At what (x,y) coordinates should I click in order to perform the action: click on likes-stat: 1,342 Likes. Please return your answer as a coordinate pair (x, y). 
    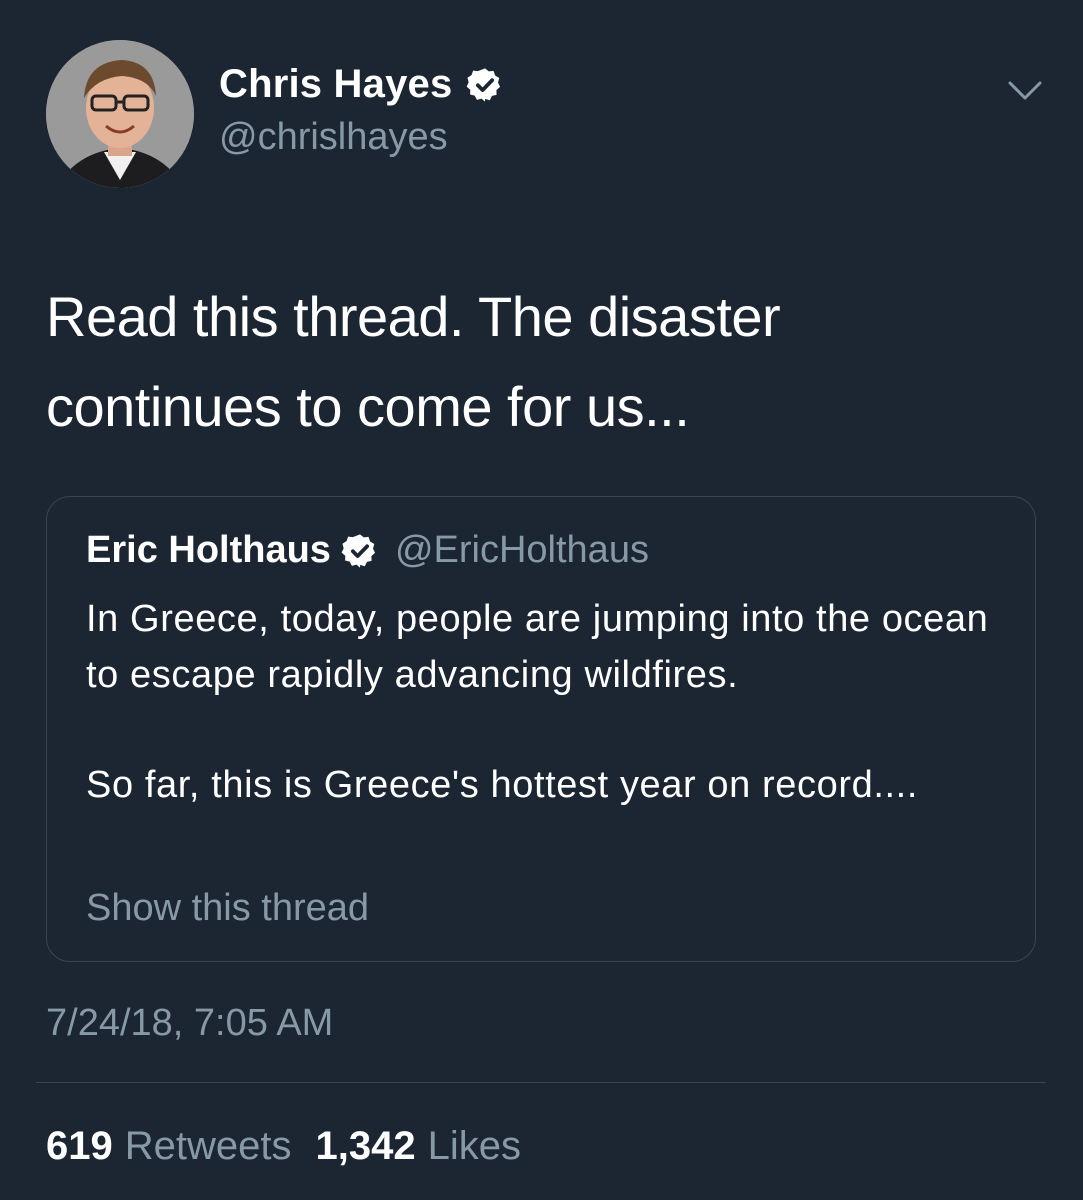
    Looking at the image, I should click on (419, 1146).